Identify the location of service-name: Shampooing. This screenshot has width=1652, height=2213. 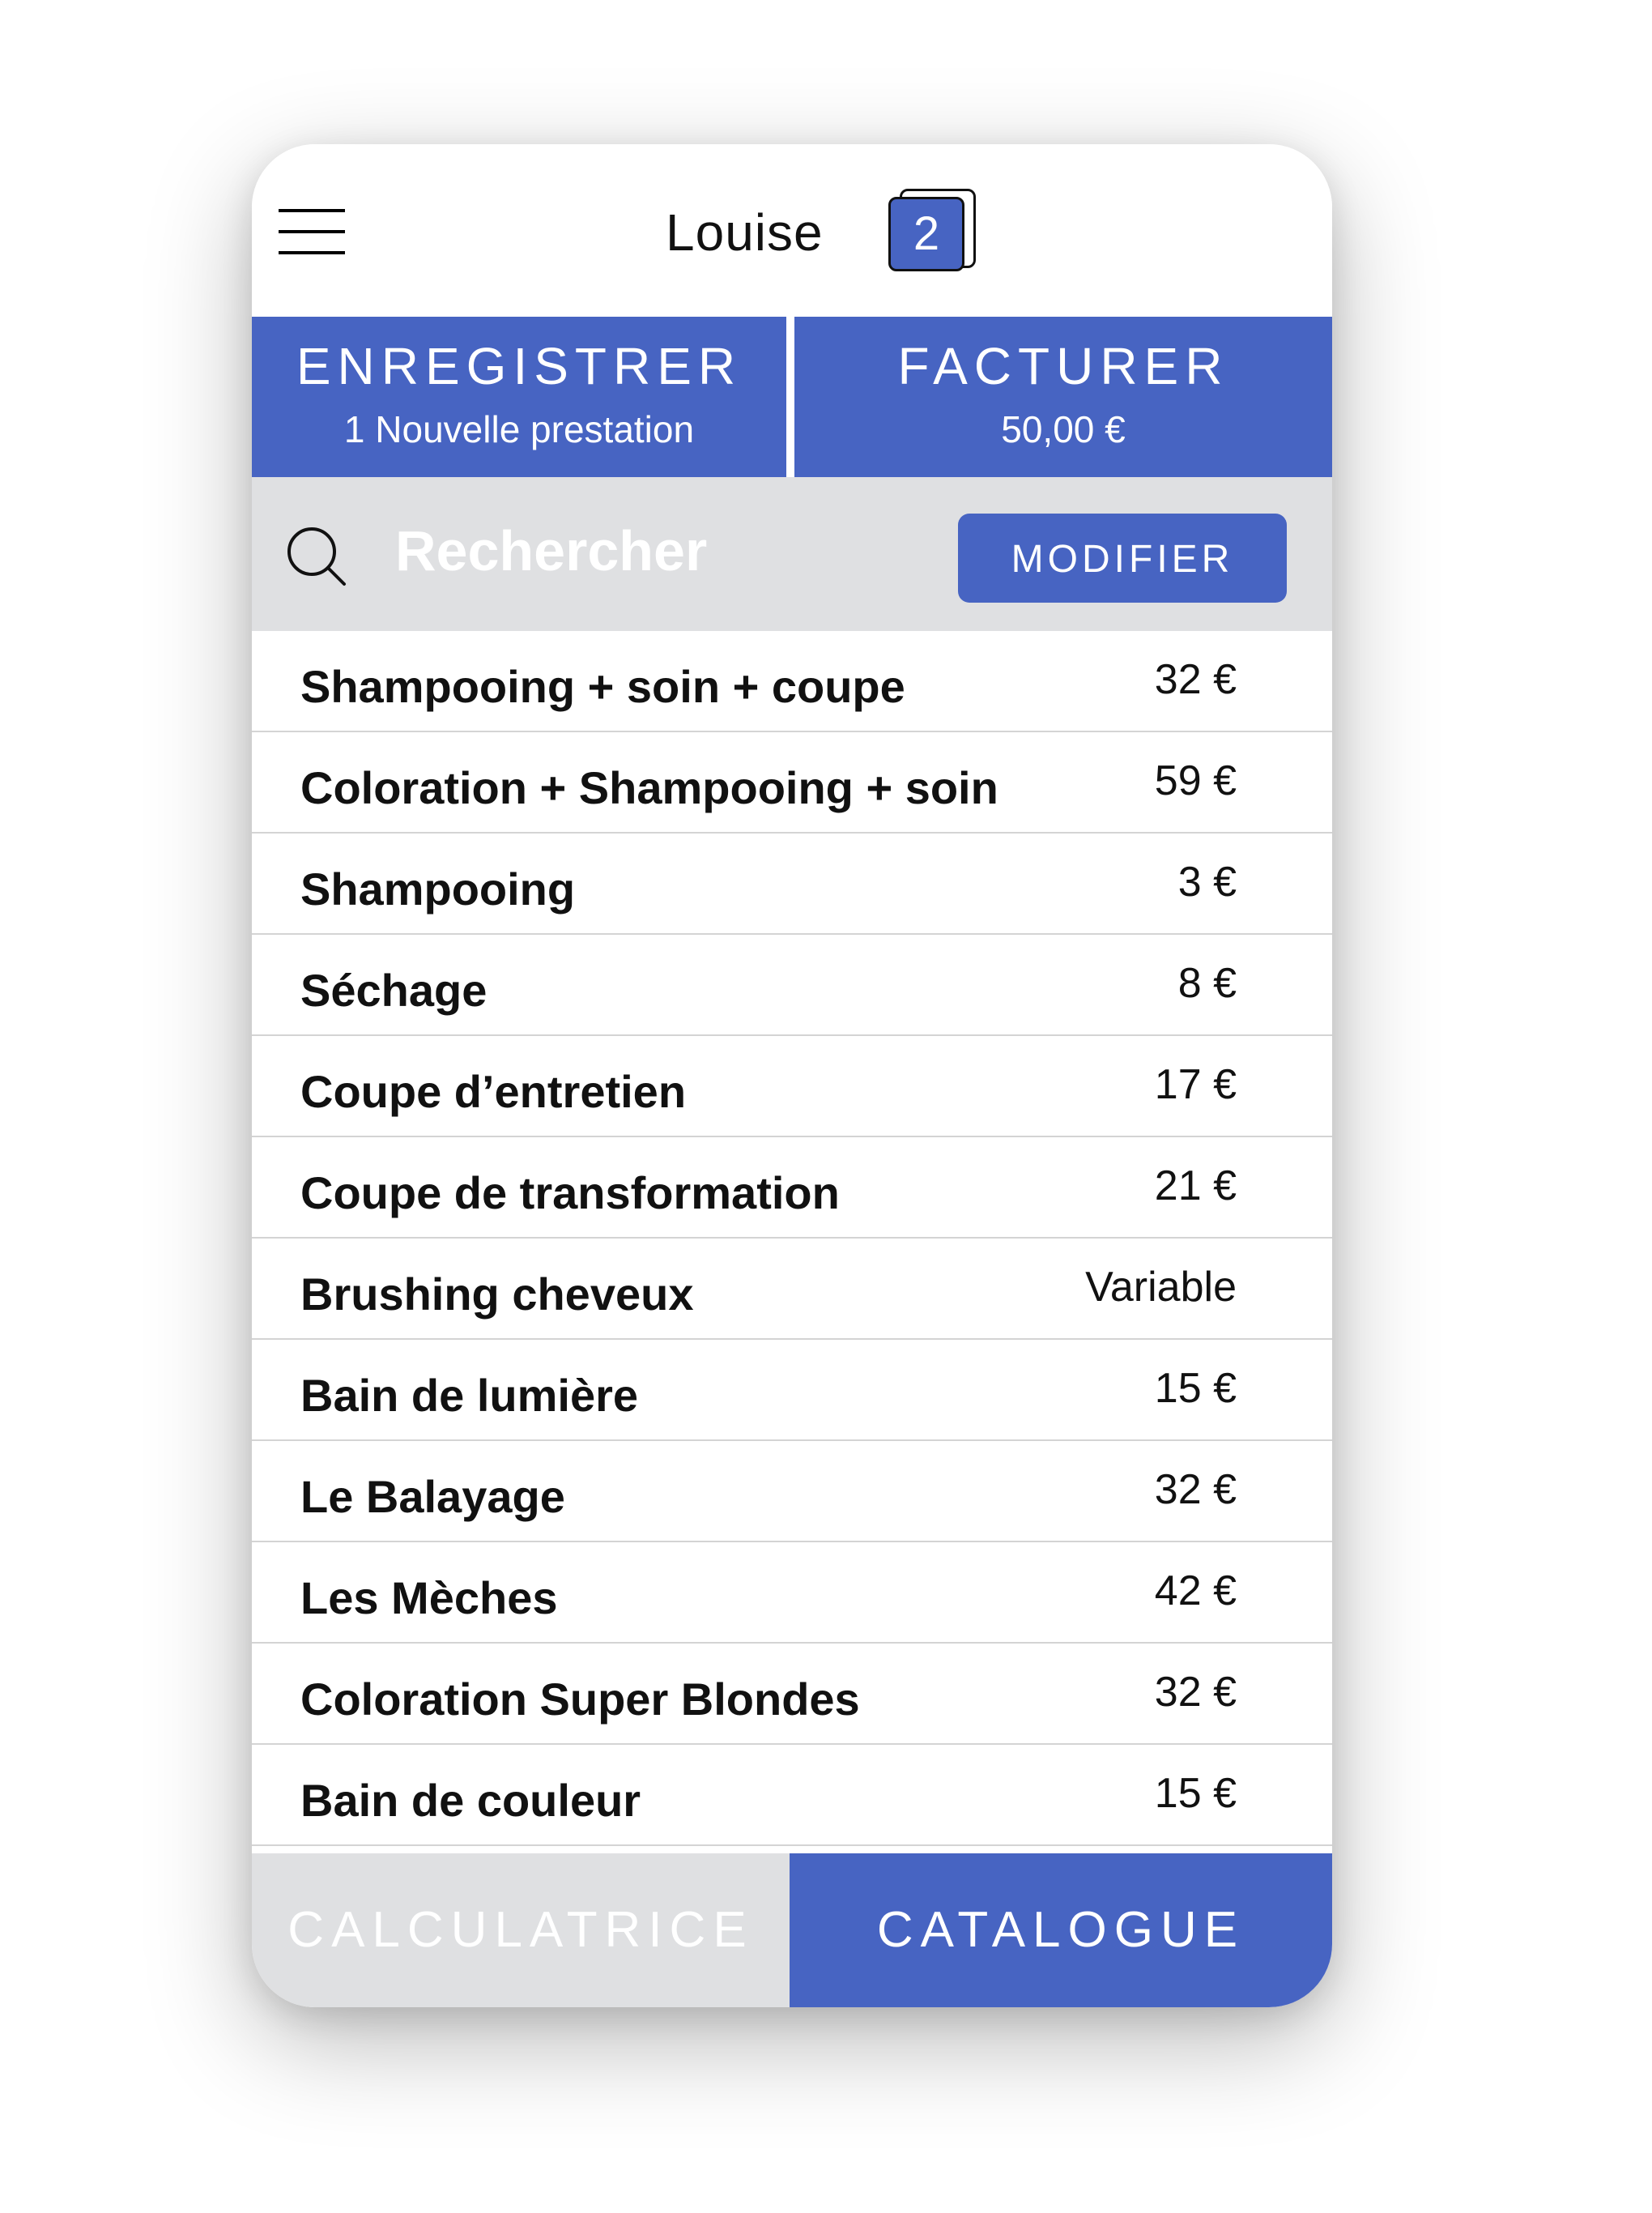
(438, 889).